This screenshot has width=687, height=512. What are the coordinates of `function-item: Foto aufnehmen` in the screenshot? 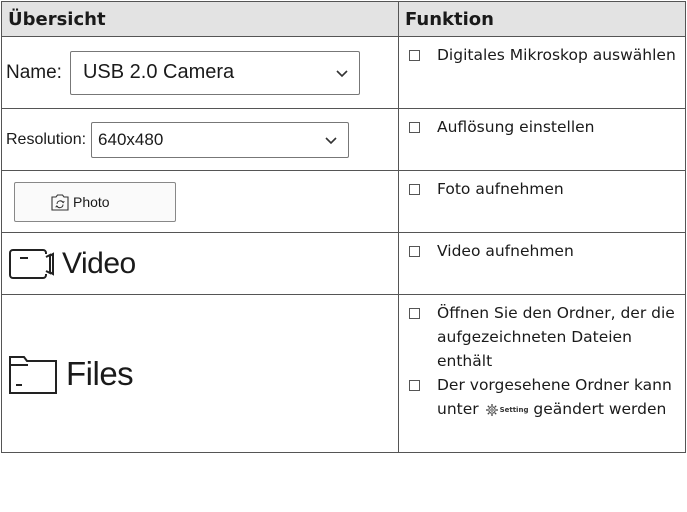 It's located at (542, 186).